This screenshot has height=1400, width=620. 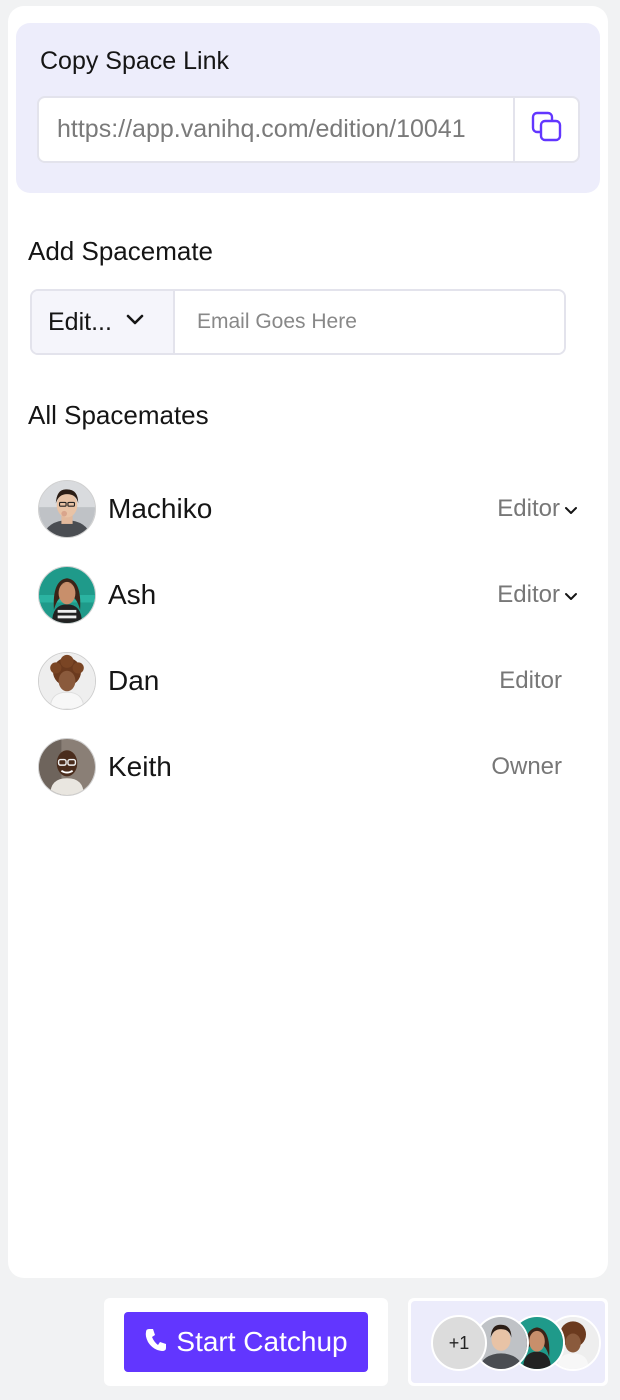 What do you see at coordinates (459, 1343) in the screenshot?
I see `extra-participants-count: +1` at bounding box center [459, 1343].